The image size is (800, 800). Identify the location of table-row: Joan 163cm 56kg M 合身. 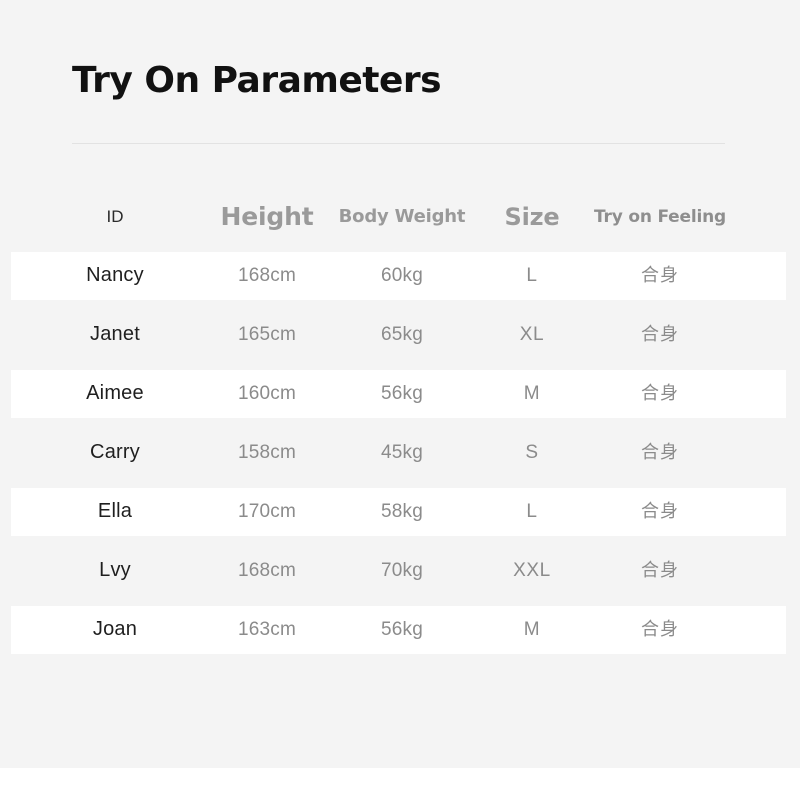
(400, 629).